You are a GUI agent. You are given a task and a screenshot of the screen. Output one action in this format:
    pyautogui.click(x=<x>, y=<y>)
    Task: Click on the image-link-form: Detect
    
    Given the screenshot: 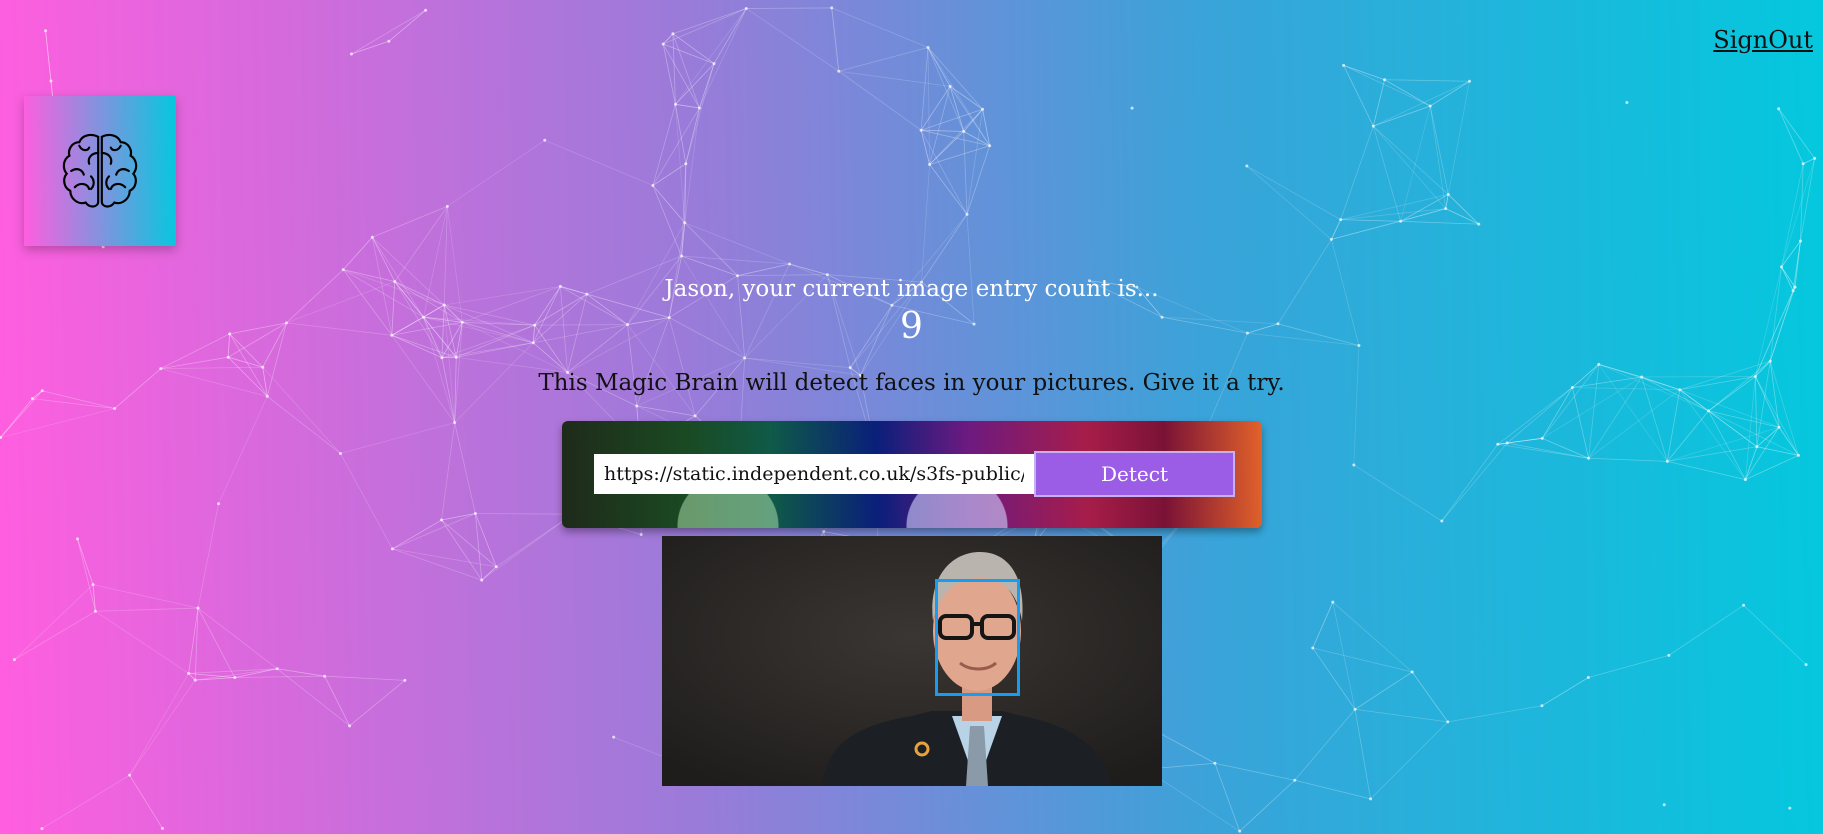 What is the action you would take?
    pyautogui.click(x=912, y=474)
    